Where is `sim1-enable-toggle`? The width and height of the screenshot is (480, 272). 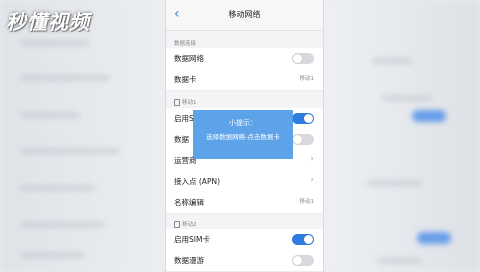 sim1-enable-toggle is located at coordinates (303, 118).